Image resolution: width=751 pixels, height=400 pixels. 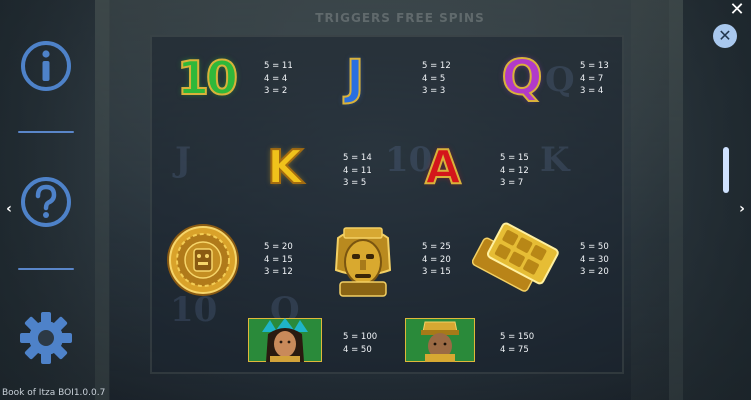 What do you see at coordinates (355, 78) in the screenshot?
I see `symbol-jack: J` at bounding box center [355, 78].